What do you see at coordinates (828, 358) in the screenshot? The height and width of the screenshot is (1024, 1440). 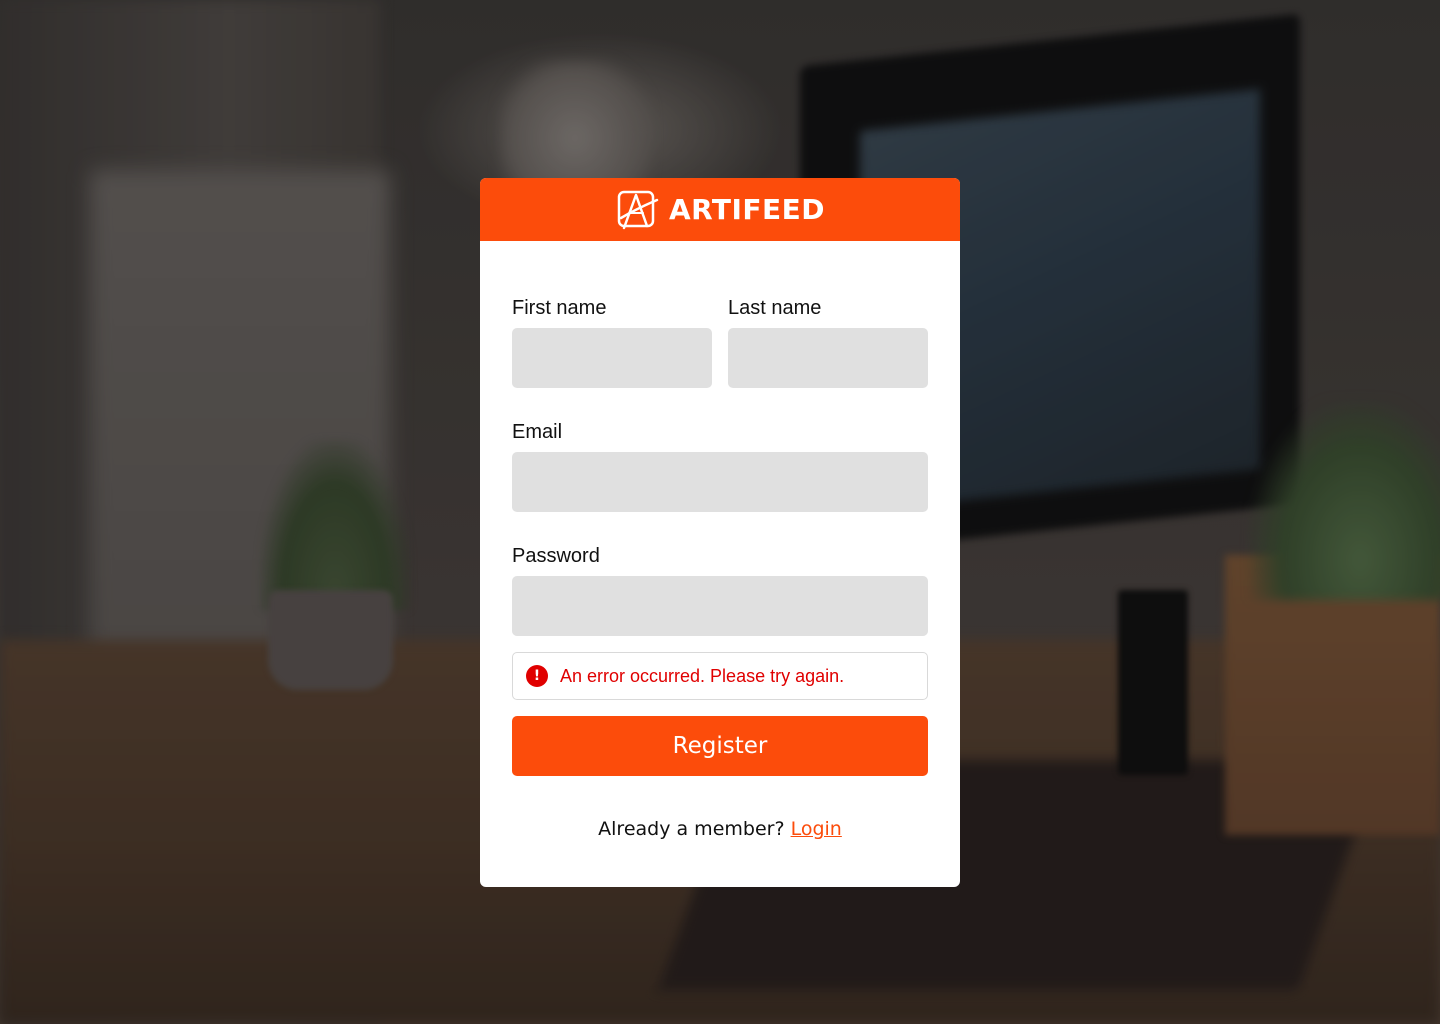 I see `last-name-input` at bounding box center [828, 358].